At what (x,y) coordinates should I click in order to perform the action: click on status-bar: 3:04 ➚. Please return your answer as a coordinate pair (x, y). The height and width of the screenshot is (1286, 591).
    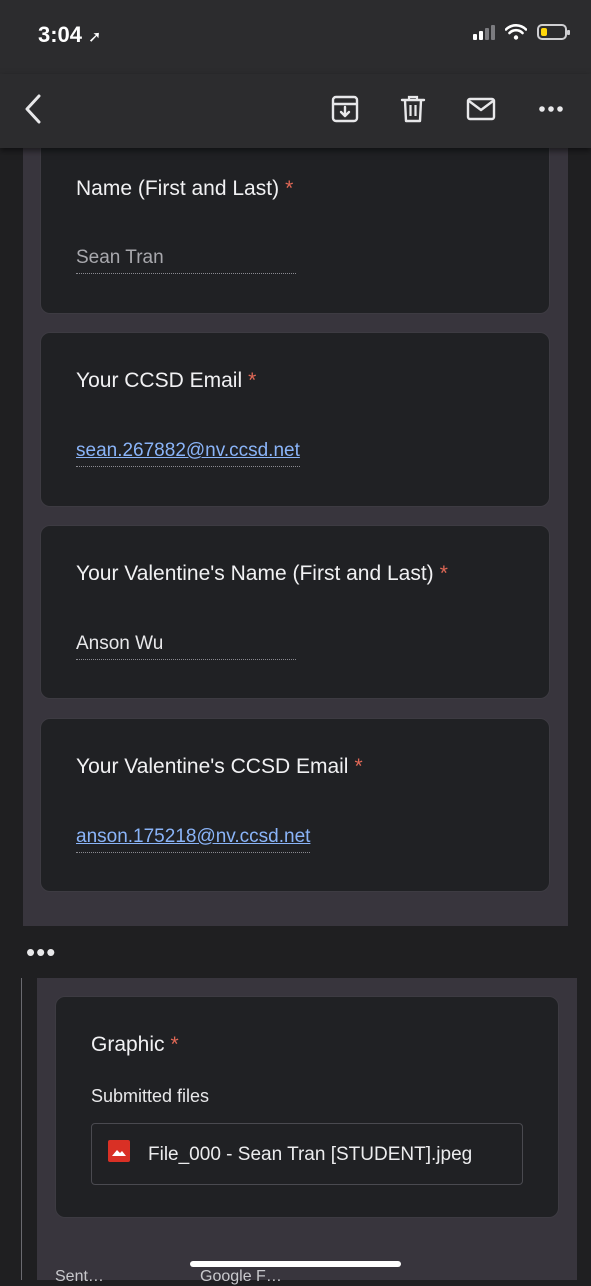
    Looking at the image, I should click on (295, 37).